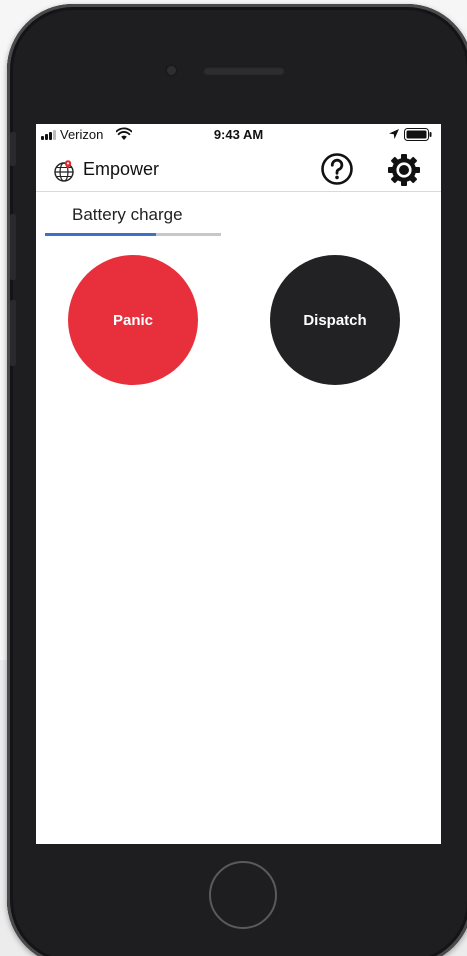 Image resolution: width=467 pixels, height=956 pixels. I want to click on mute-switch, so click(13, 149).